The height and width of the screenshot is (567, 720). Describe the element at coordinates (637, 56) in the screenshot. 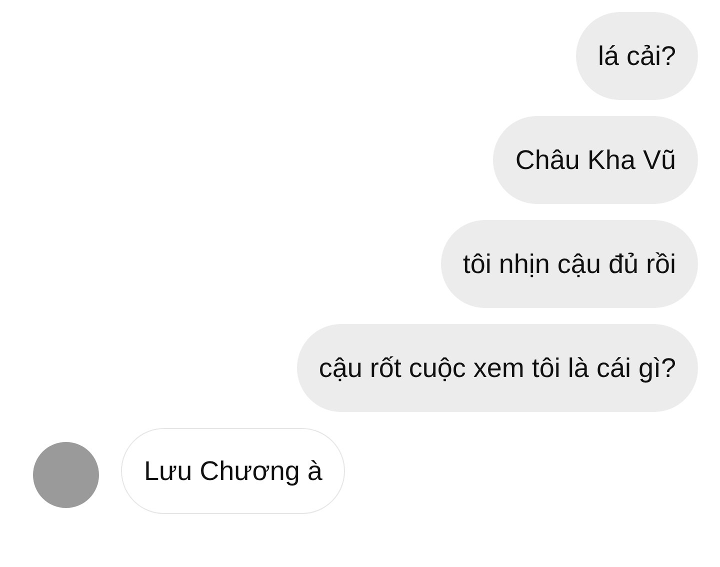

I see `sent-message: lá cải?` at that location.